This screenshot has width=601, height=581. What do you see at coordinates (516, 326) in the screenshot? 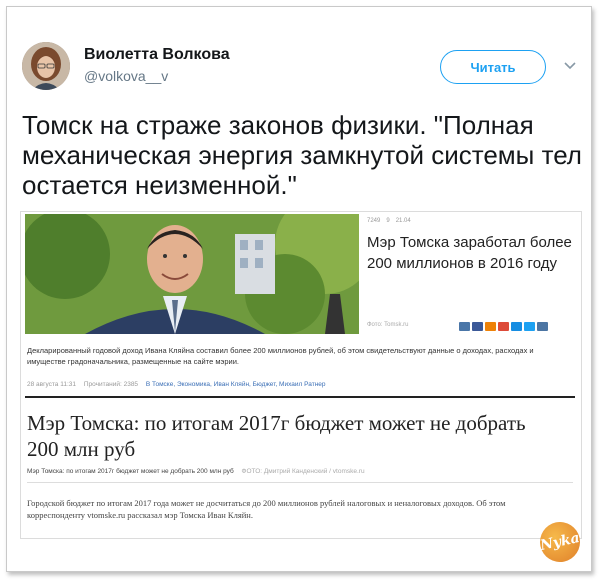
I see `mail-share-icon` at bounding box center [516, 326].